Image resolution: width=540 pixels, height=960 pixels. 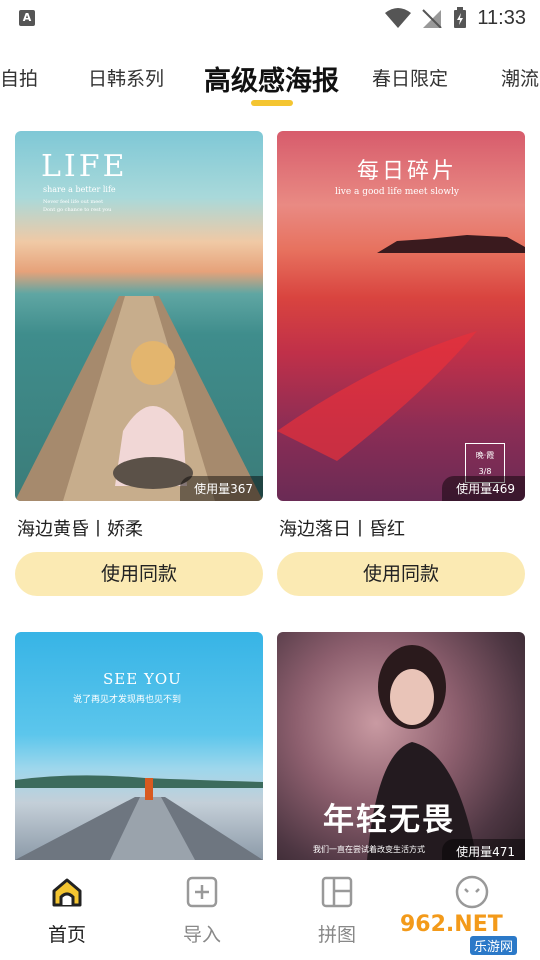 I want to click on template-preview-image: SEE YOU 说了再见才发现再也见不到, so click(x=139, y=746).